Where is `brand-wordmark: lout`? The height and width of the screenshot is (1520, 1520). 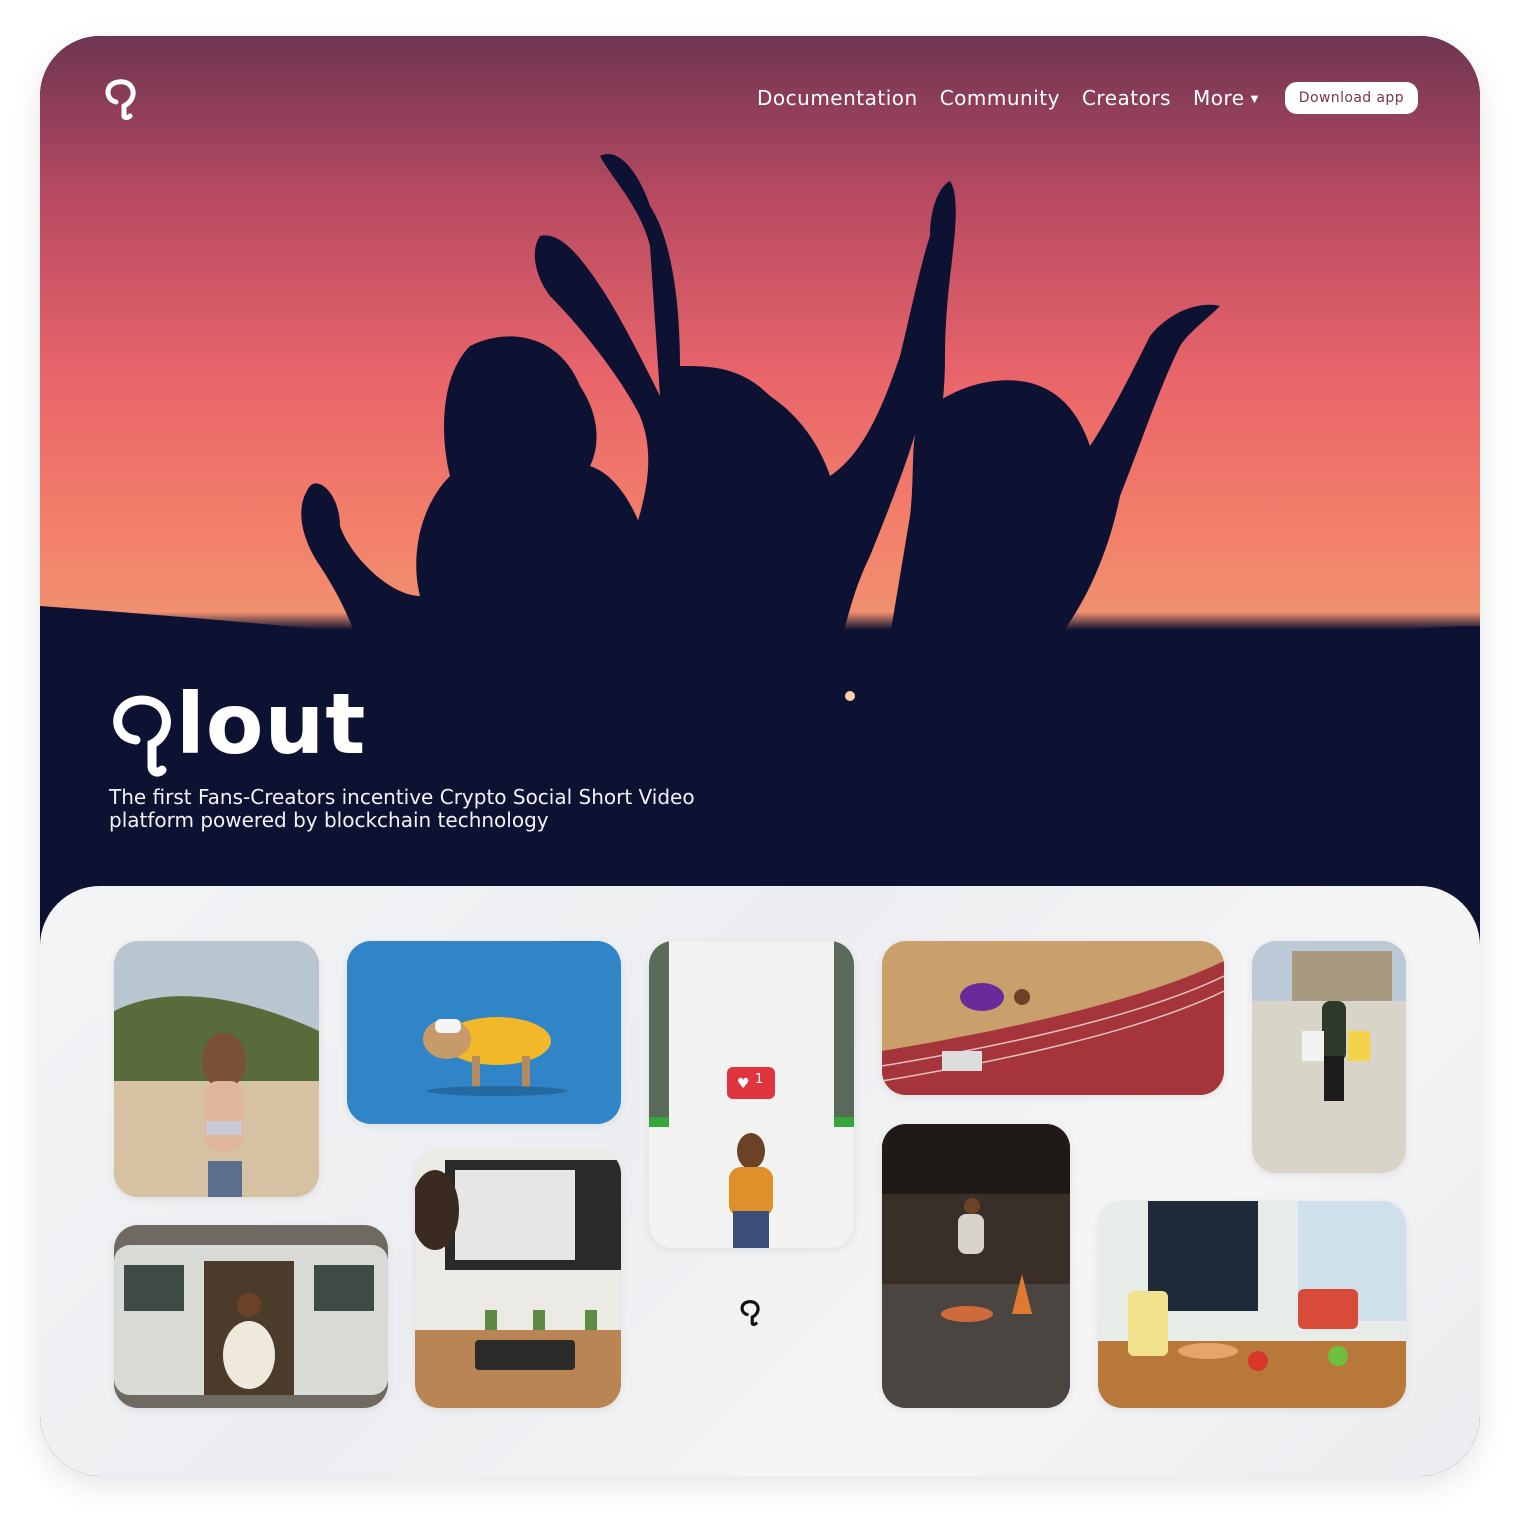 brand-wordmark: lout is located at coordinates (238, 732).